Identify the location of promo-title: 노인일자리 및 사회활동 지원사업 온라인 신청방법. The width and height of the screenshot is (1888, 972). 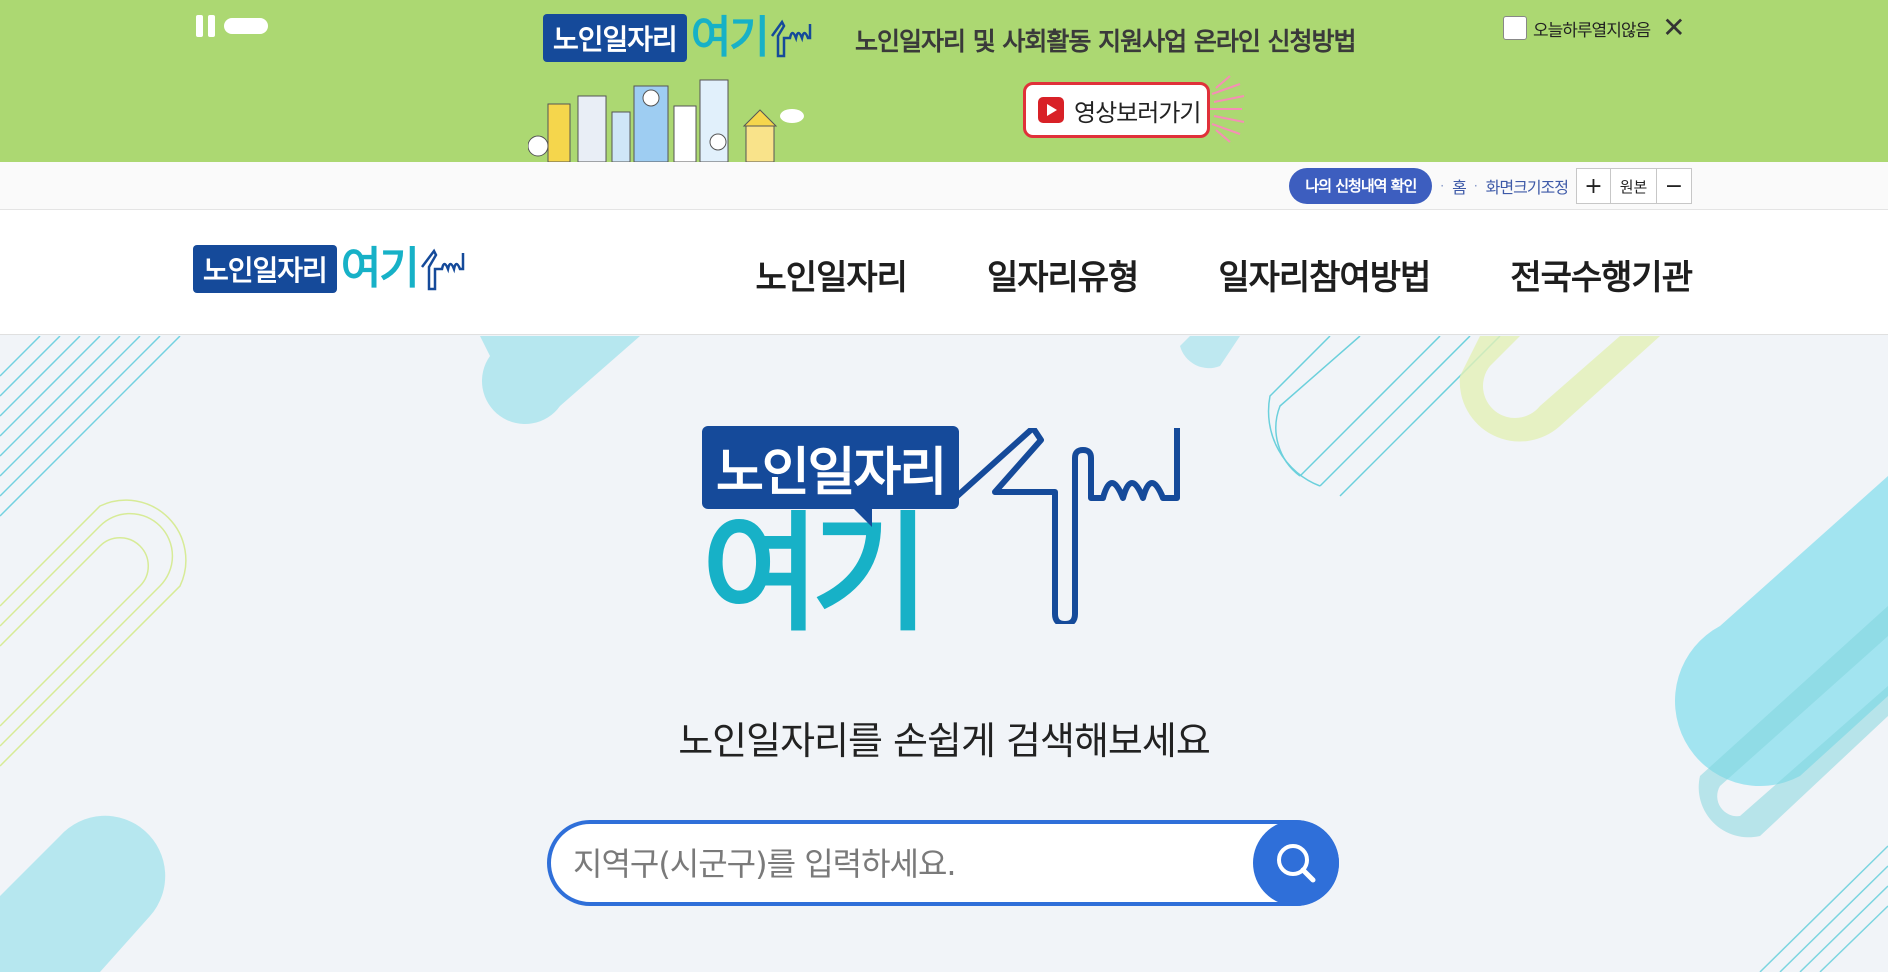
(1106, 41).